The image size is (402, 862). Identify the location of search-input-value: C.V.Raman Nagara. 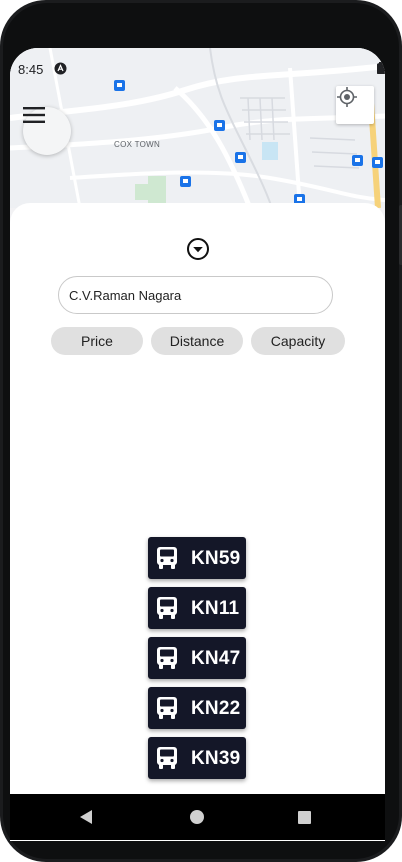
(125, 295).